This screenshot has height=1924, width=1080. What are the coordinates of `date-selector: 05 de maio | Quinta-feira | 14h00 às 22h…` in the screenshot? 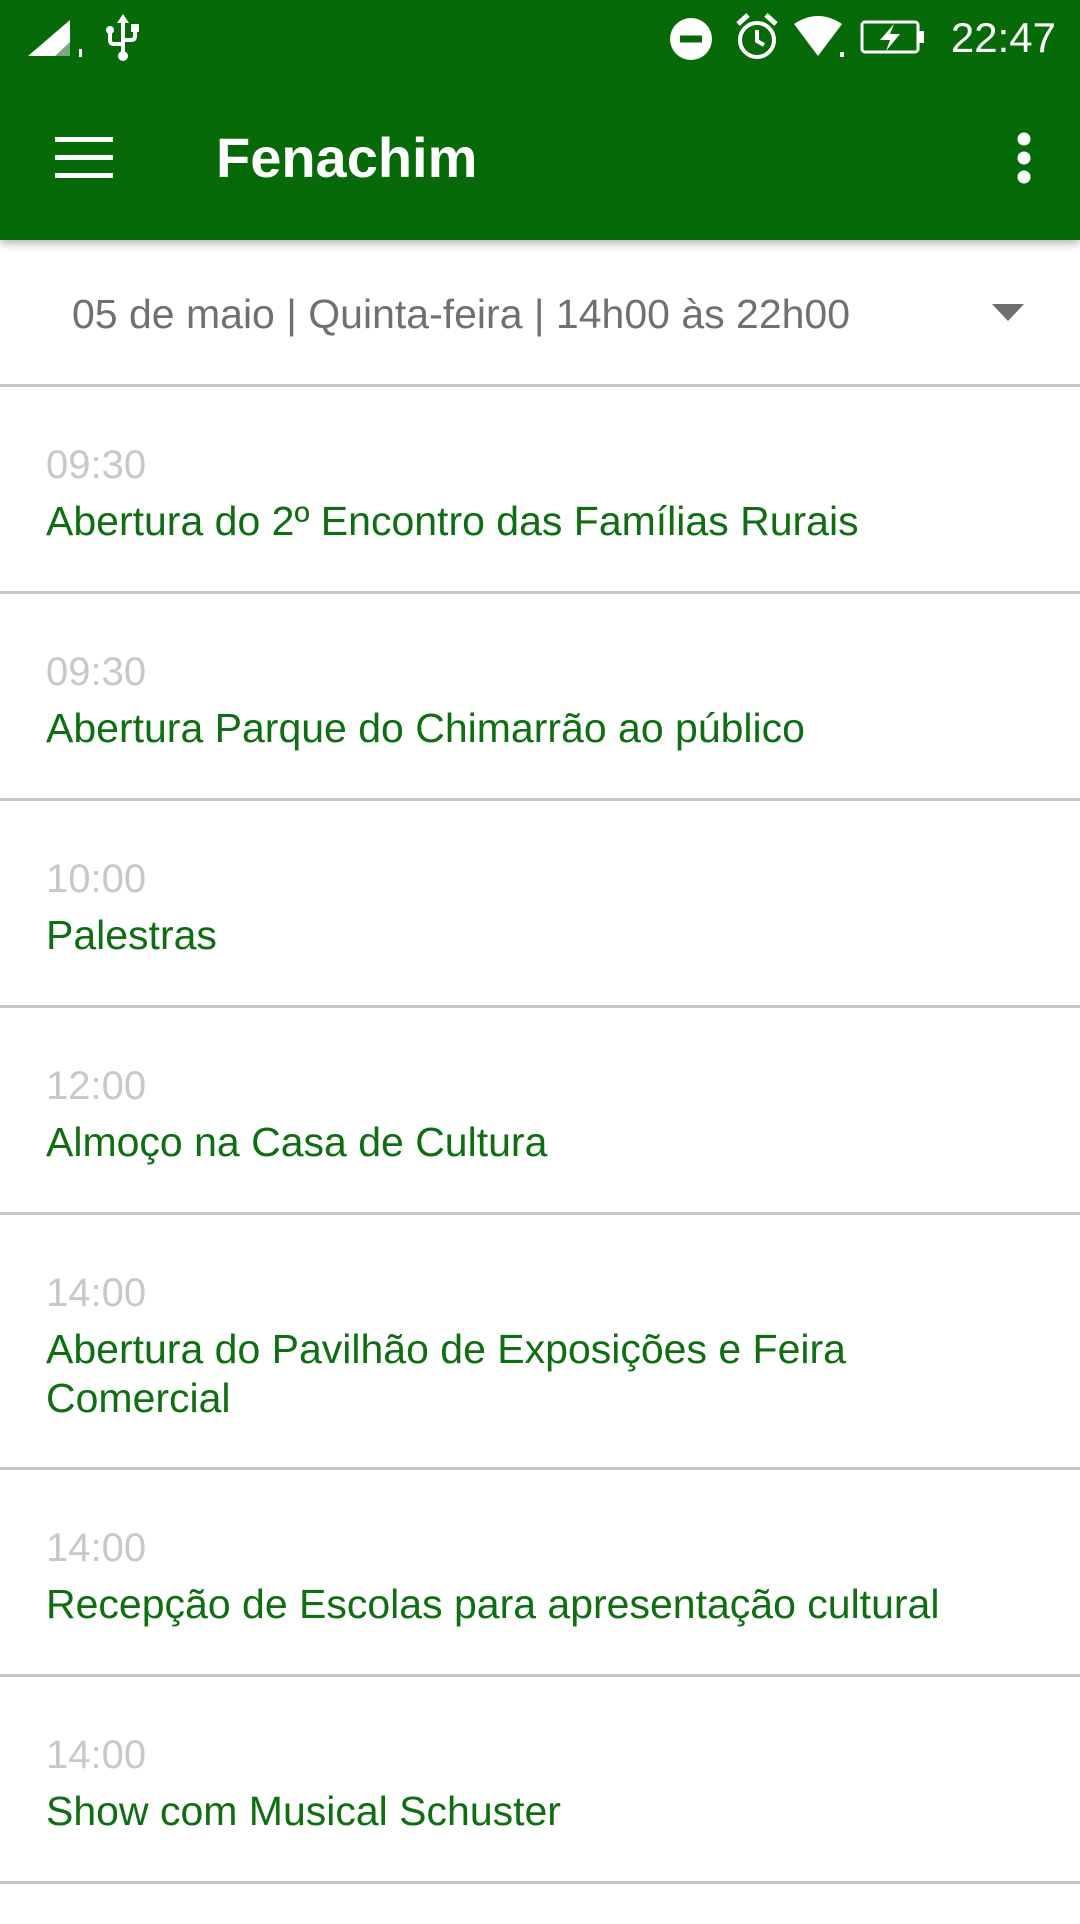 It's located at (540, 312).